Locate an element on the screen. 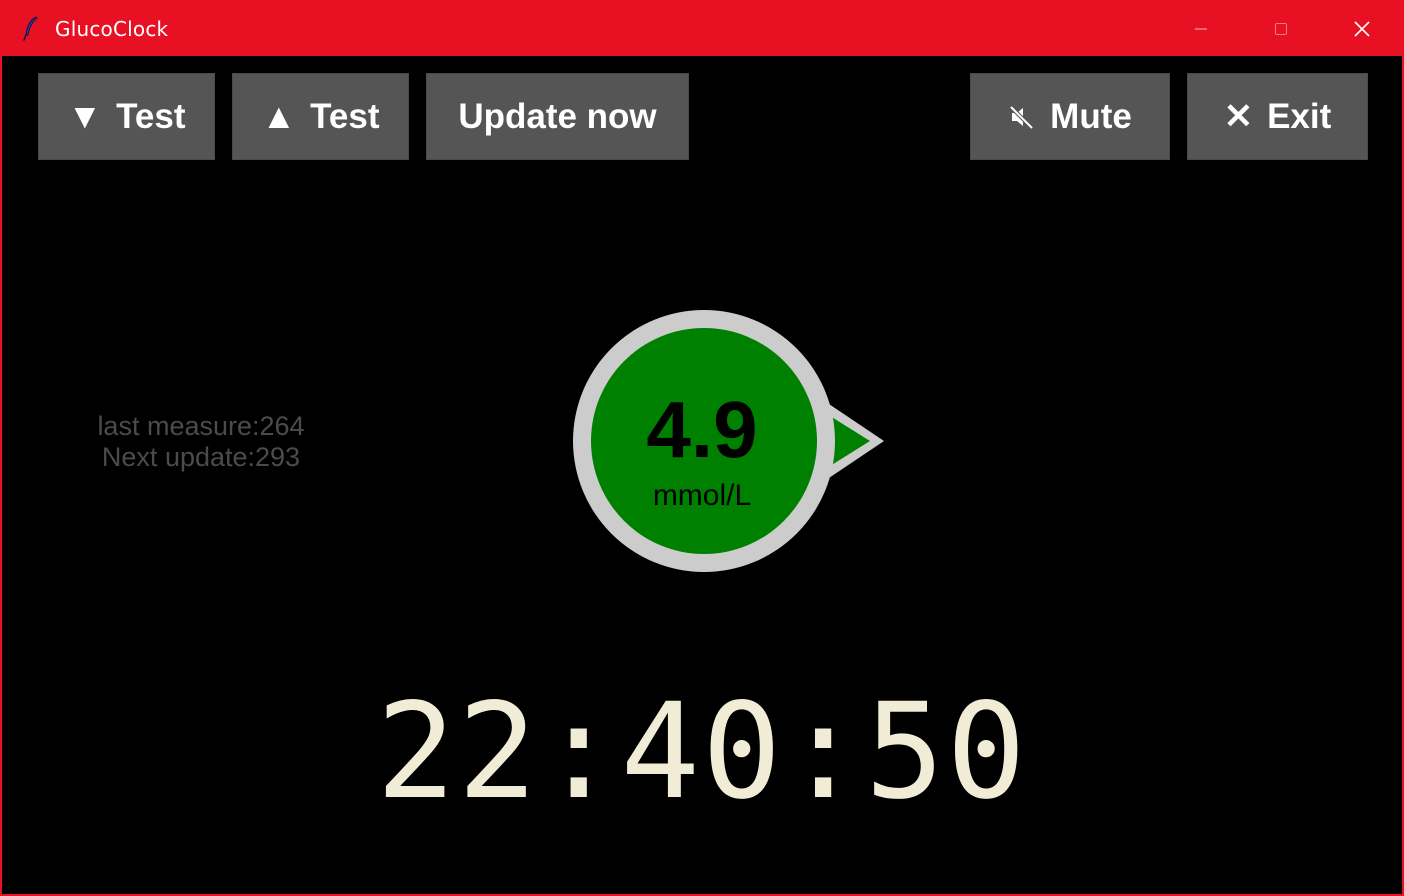  triangle-up-icon: ▲ is located at coordinates (279, 116).